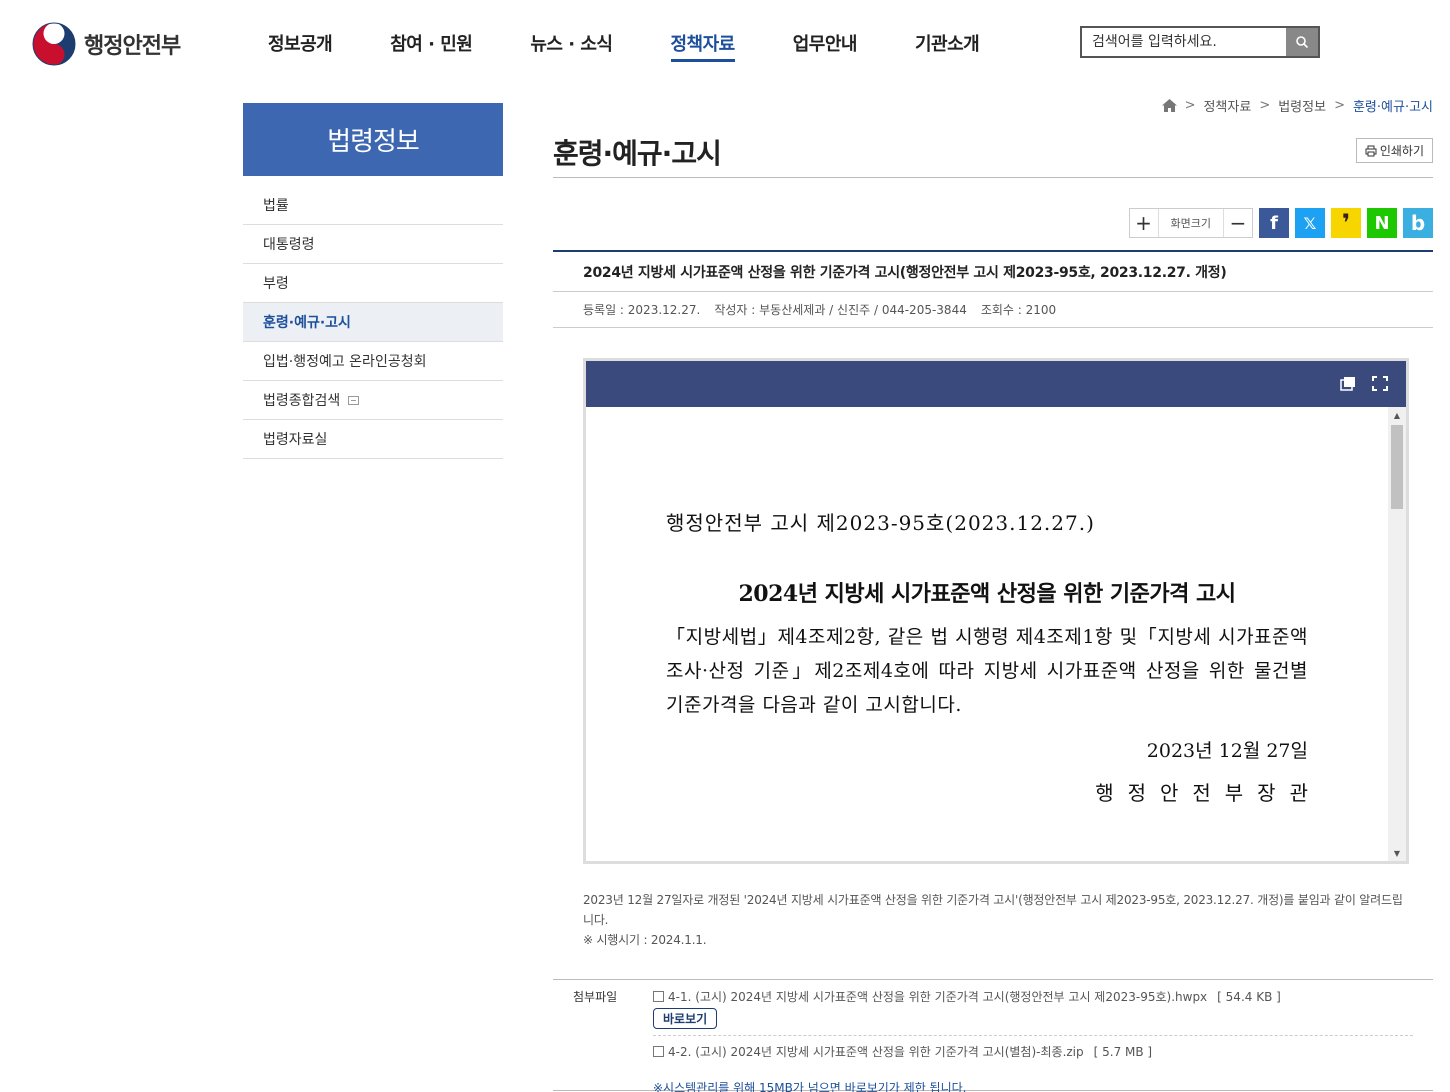  Describe the element at coordinates (1302, 105) in the screenshot. I see `breadcrumb-item: 법령정보` at that location.